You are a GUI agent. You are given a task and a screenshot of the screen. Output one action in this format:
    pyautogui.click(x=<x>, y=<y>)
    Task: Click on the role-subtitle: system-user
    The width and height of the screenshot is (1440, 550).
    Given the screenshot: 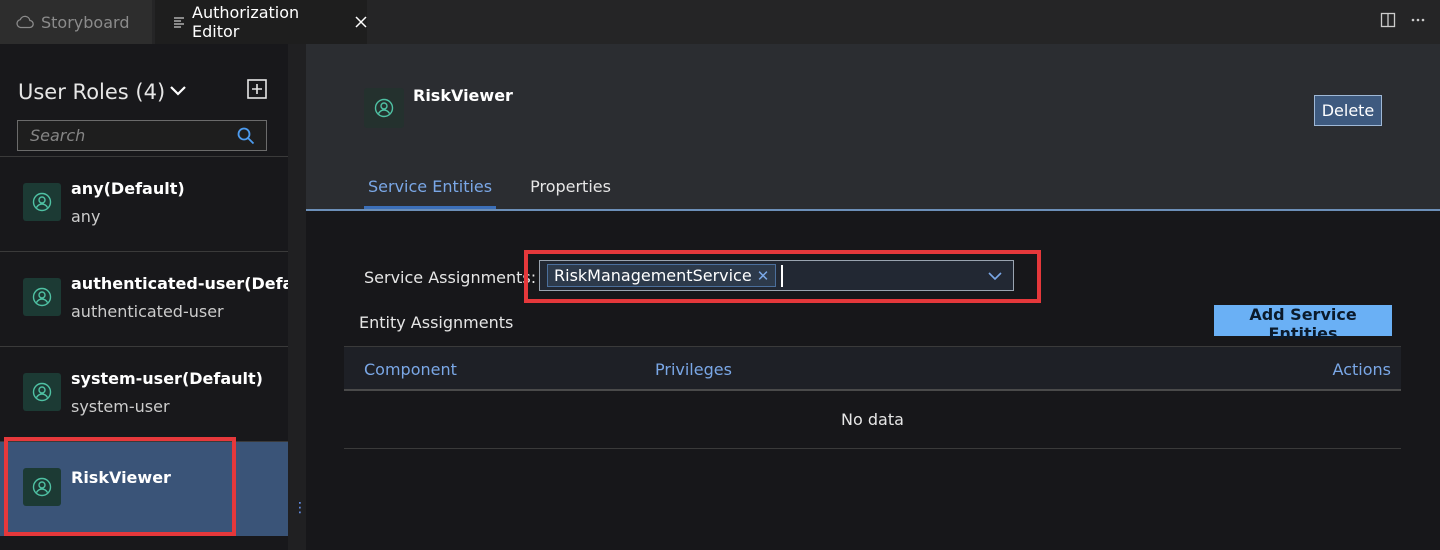 What is the action you would take?
    pyautogui.click(x=120, y=406)
    